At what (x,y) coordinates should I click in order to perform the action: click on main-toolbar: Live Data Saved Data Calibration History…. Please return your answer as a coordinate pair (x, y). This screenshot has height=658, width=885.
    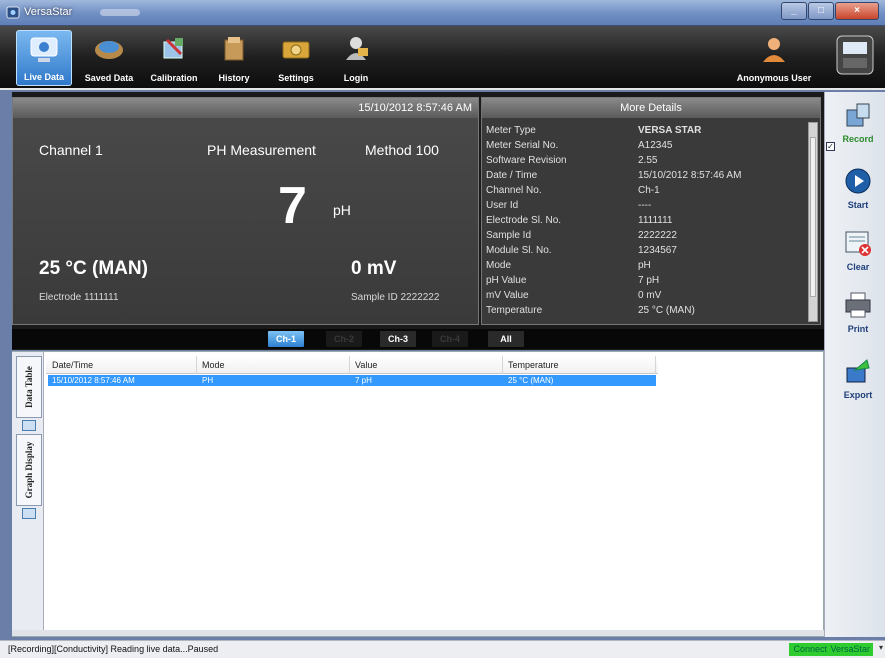
    Looking at the image, I should click on (442, 58).